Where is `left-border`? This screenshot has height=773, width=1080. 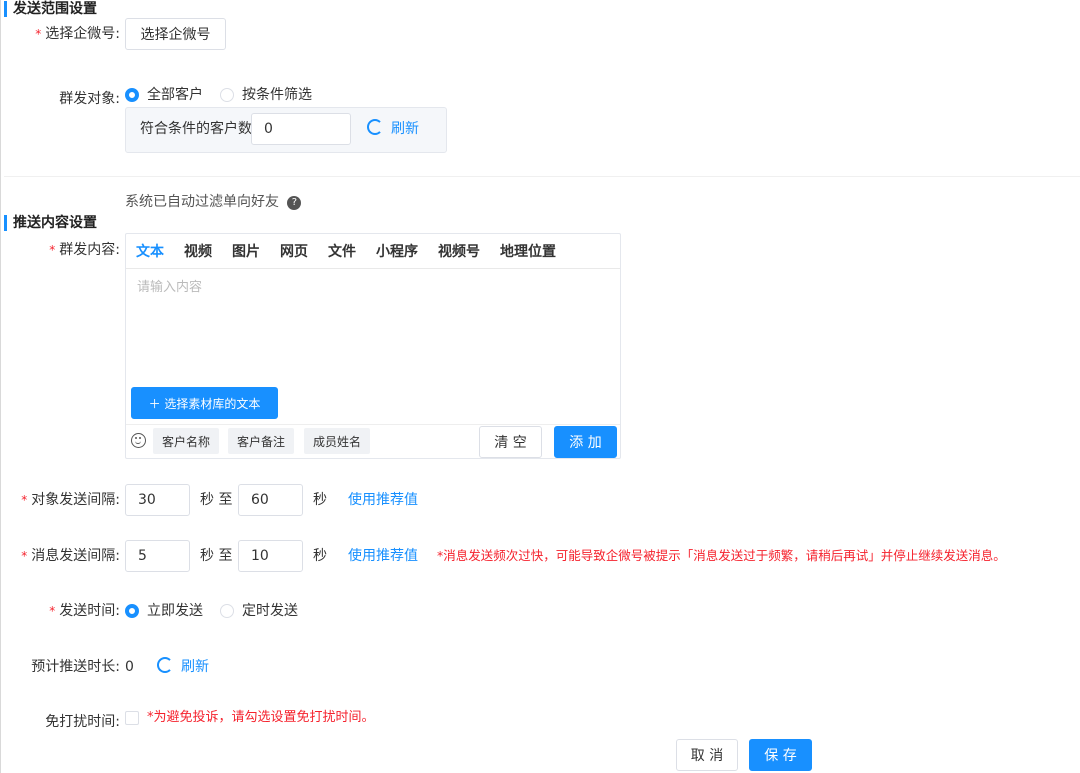 left-border is located at coordinates (0, 386).